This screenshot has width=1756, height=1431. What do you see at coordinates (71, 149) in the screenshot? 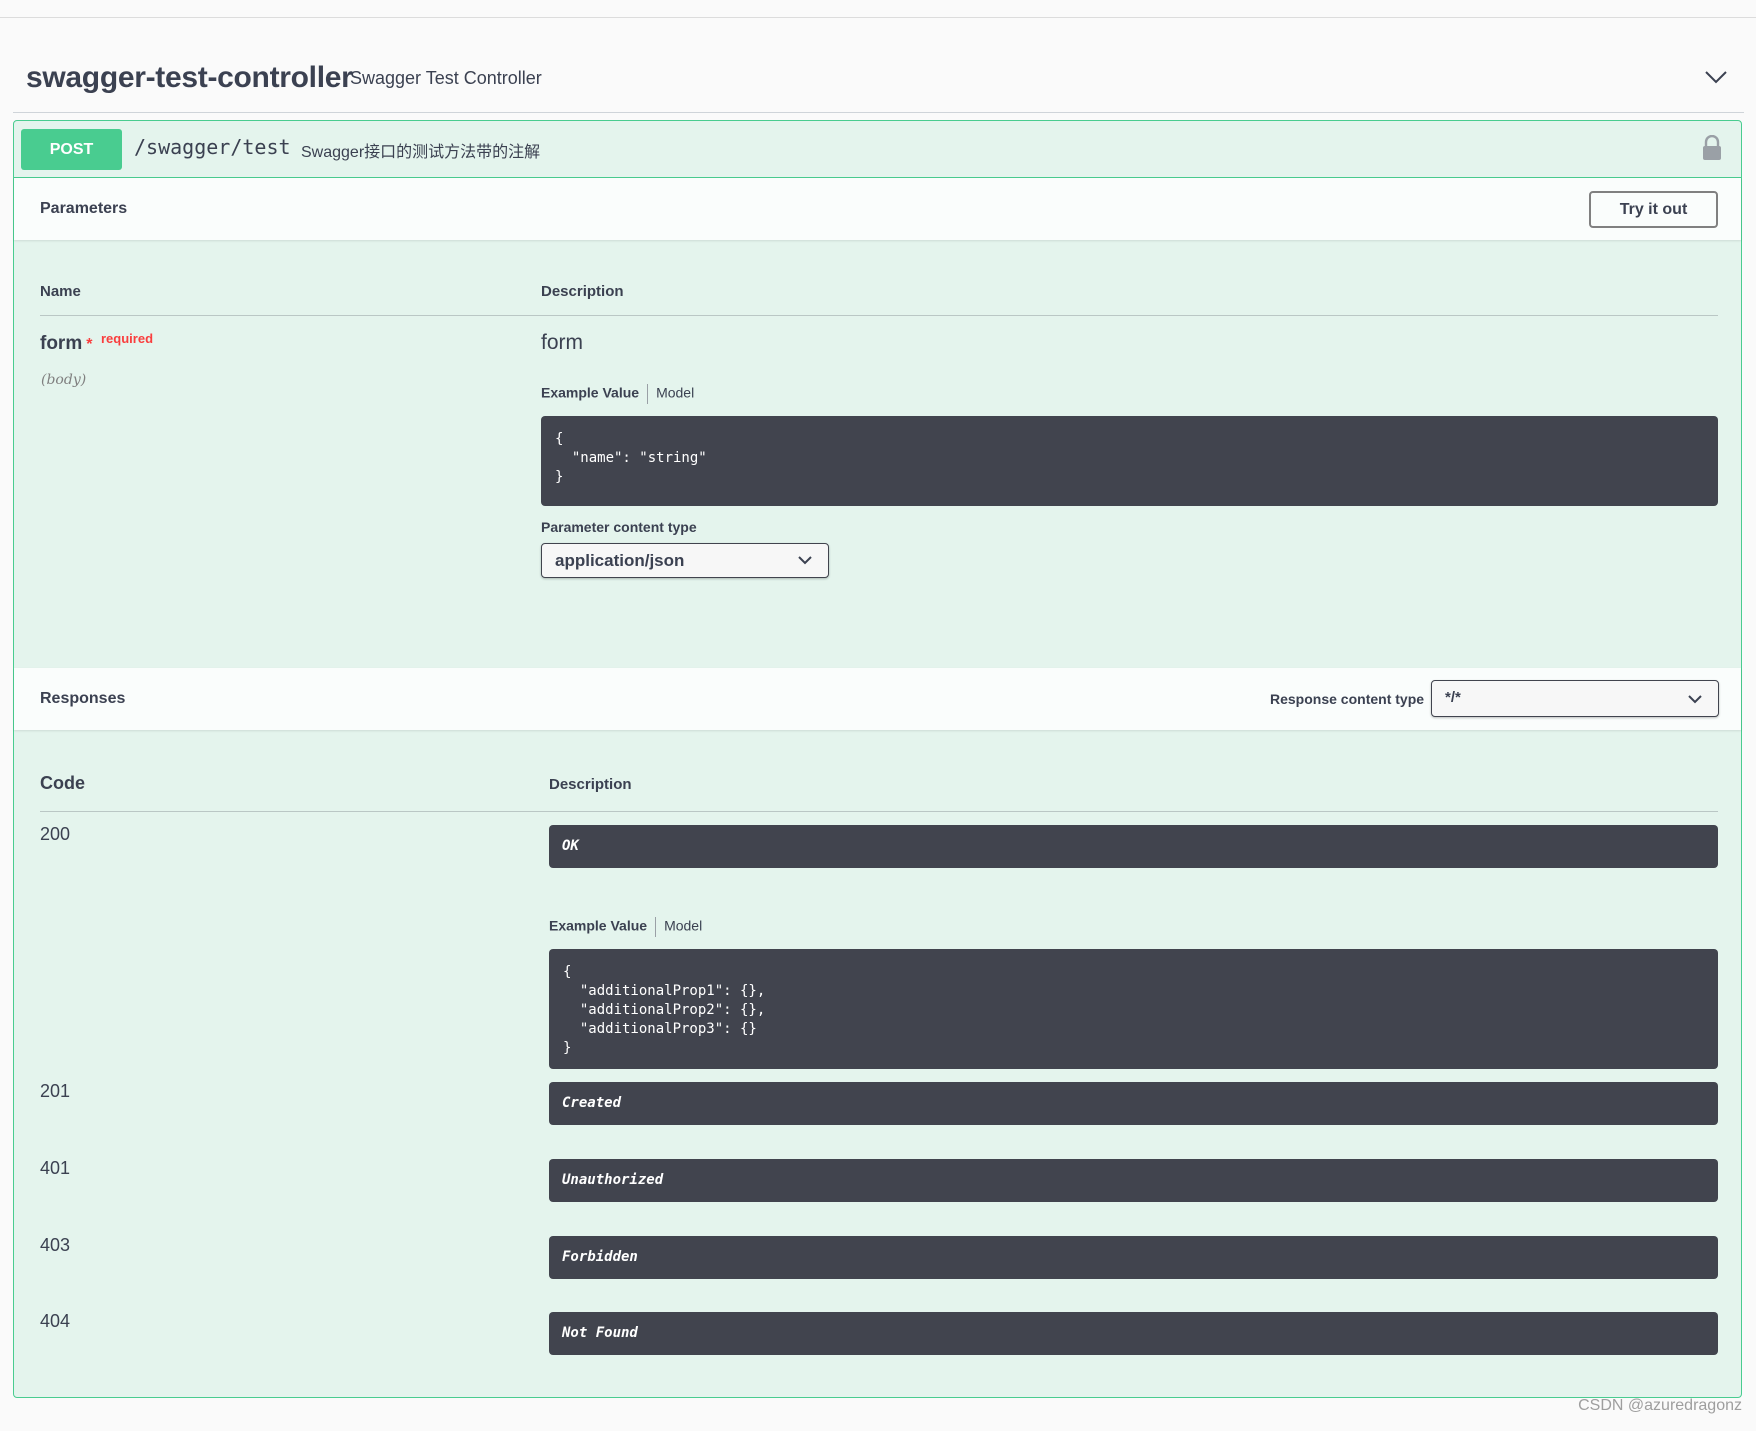
I see `method-badge: POST` at bounding box center [71, 149].